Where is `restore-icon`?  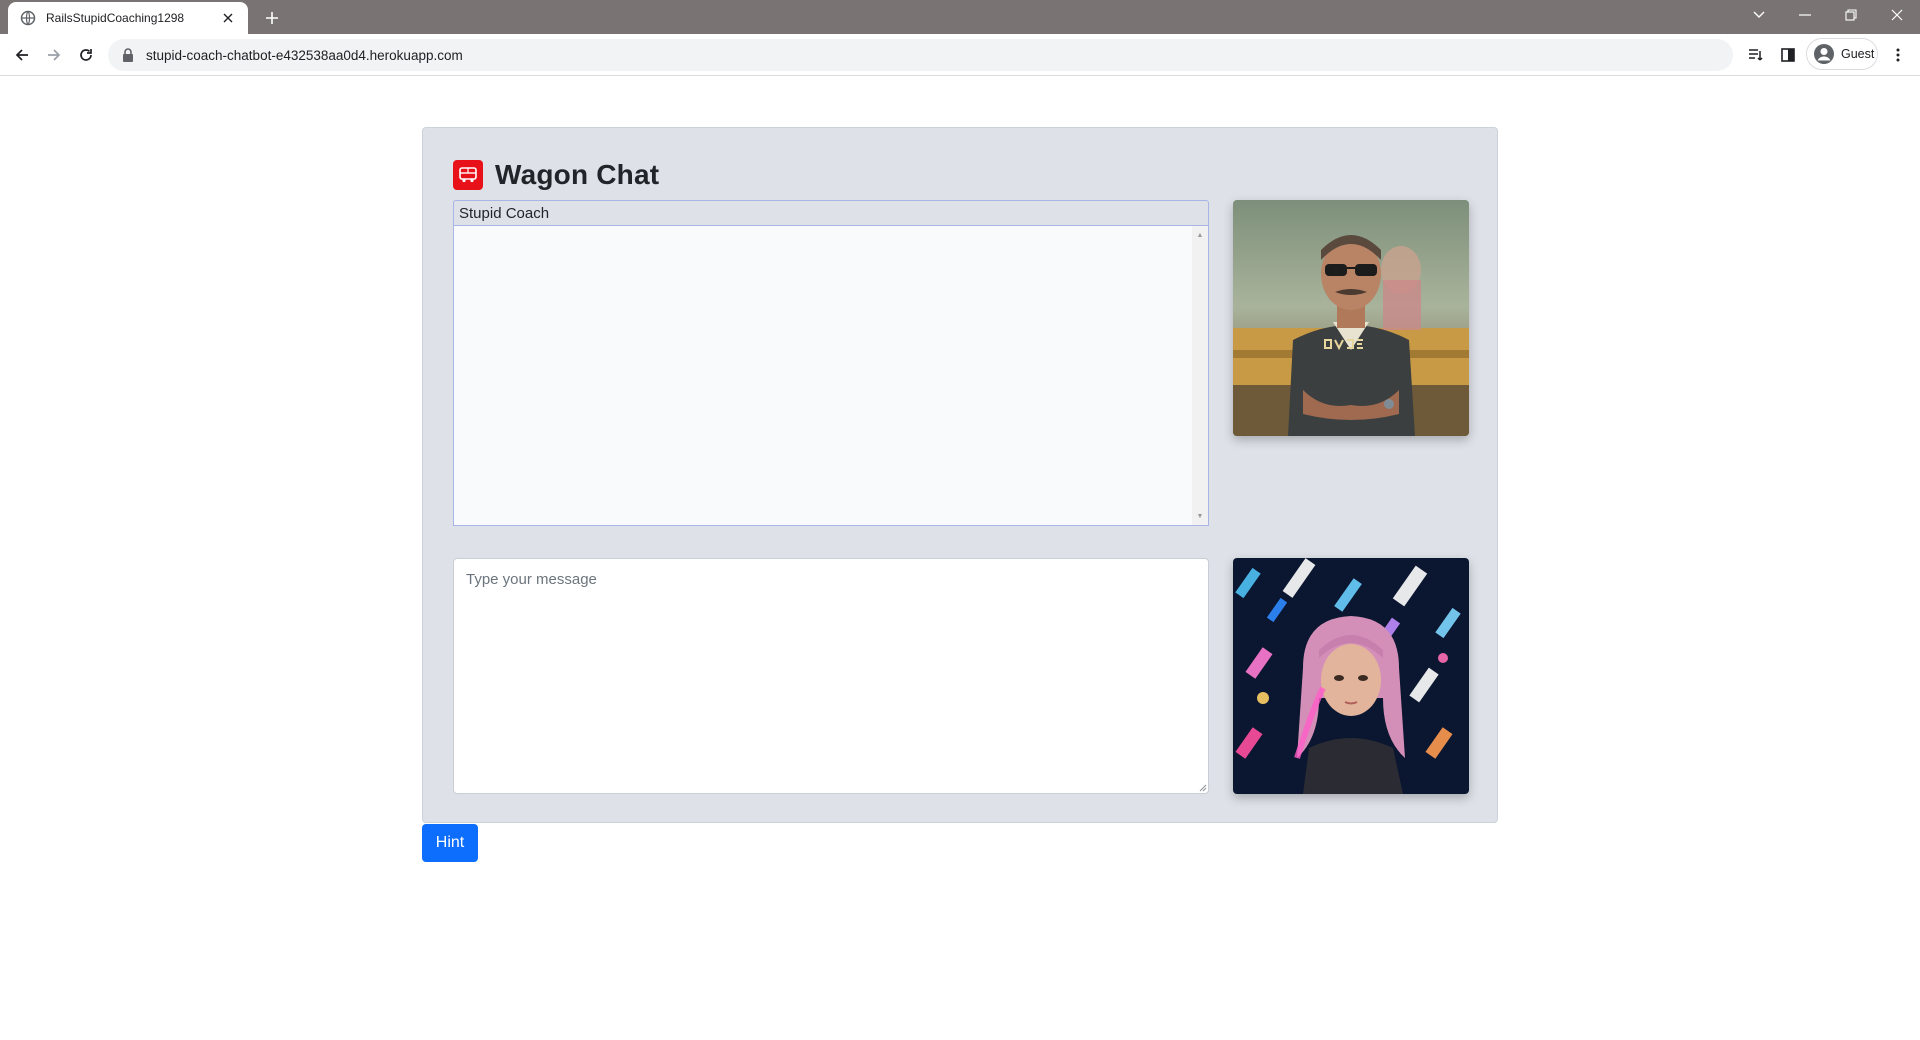
restore-icon is located at coordinates (1851, 15).